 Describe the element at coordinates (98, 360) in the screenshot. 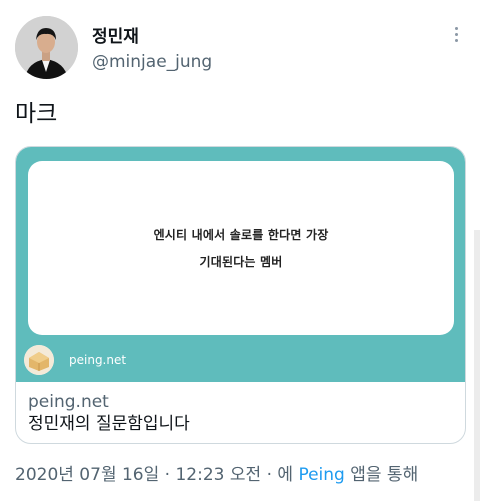

I see `card-site-label: peing.net` at that location.